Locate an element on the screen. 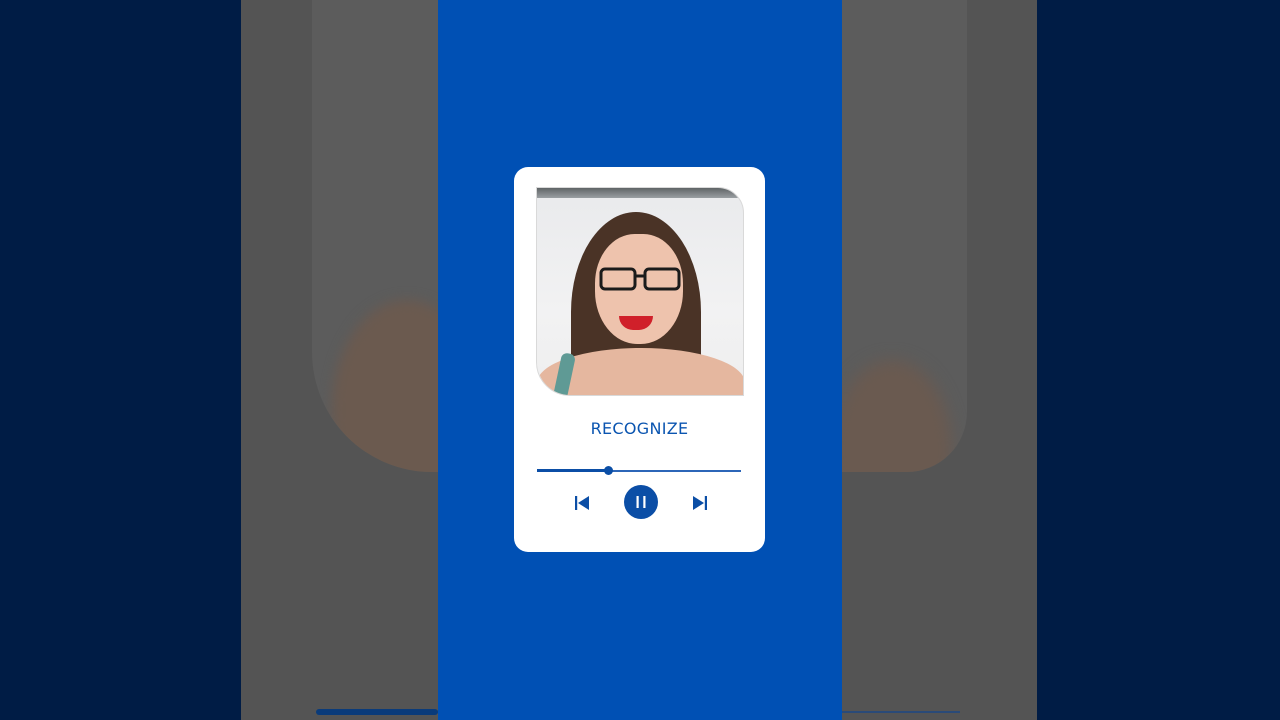 The width and height of the screenshot is (1280, 720). skip-next-icon is located at coordinates (700, 503).